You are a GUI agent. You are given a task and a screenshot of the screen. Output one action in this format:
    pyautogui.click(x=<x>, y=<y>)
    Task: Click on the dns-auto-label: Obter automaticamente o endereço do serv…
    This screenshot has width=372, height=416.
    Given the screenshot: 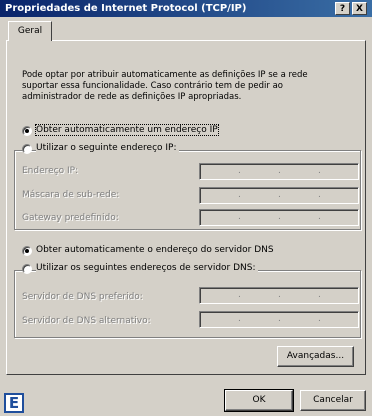 What is the action you would take?
    pyautogui.click(x=155, y=250)
    